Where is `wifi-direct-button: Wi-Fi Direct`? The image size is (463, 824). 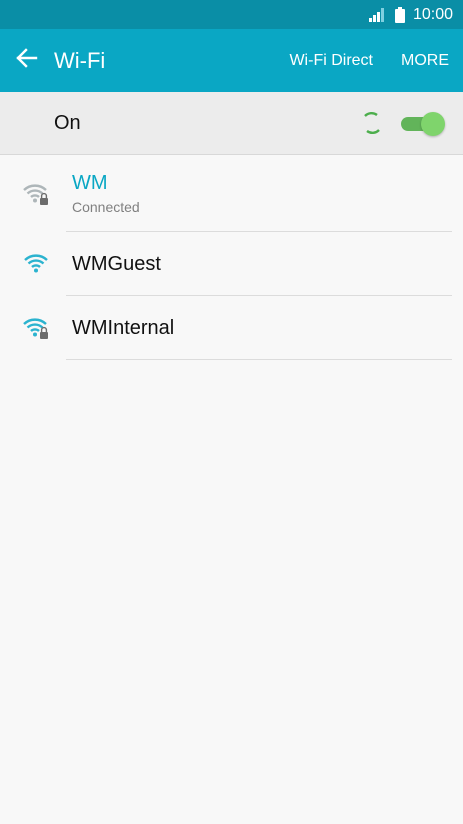
wifi-direct-button: Wi-Fi Direct is located at coordinates (331, 60).